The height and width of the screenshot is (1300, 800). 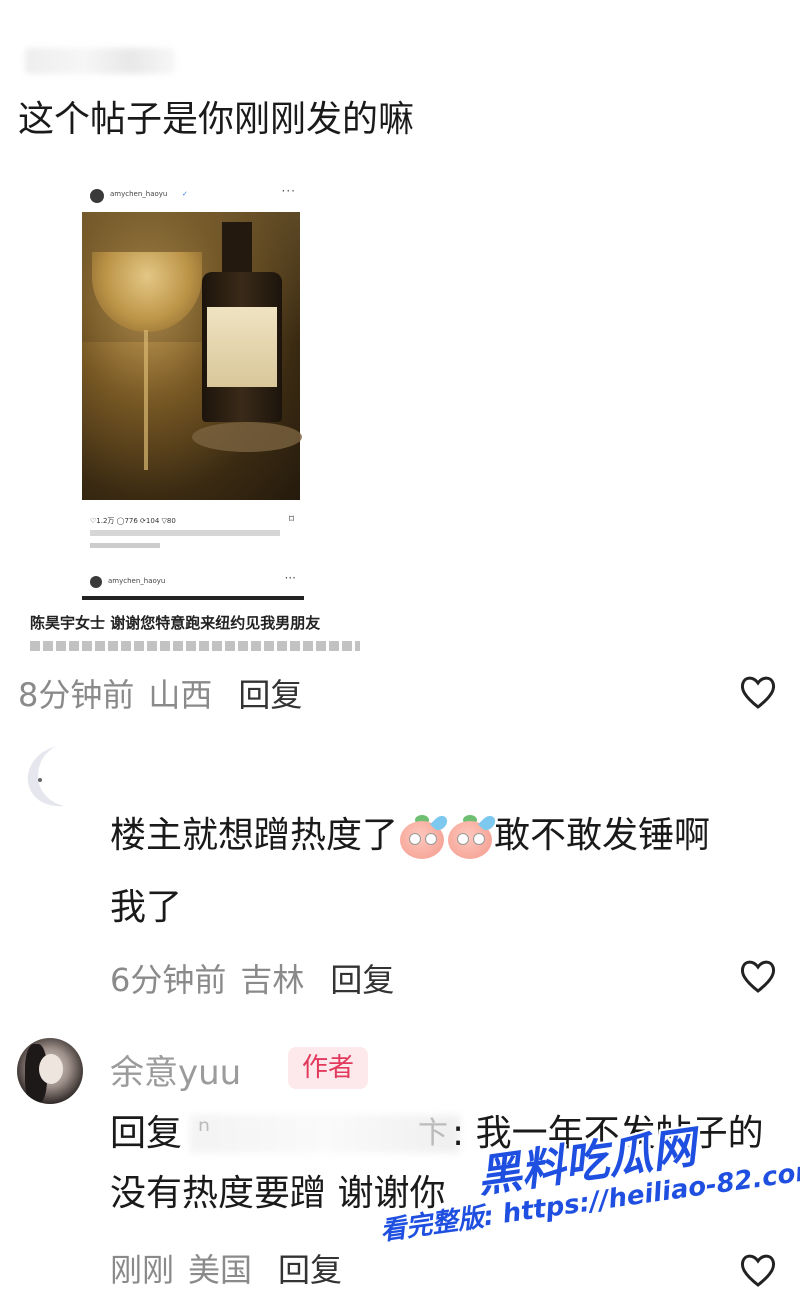 I want to click on comment-text-line2: 我了, so click(x=146, y=907).